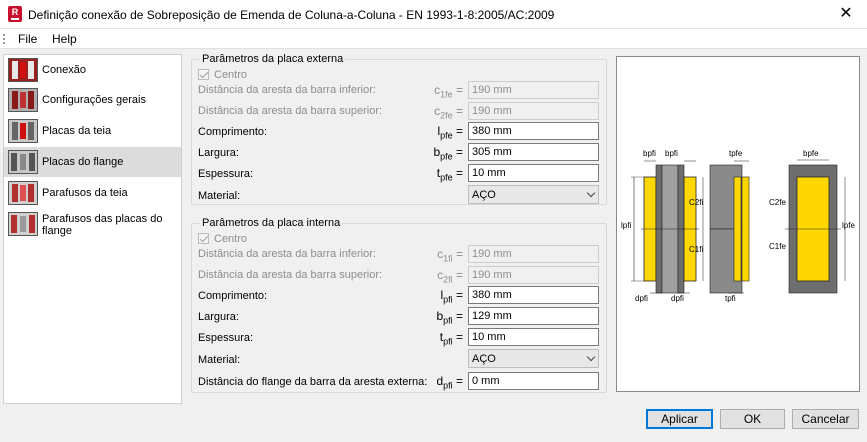  I want to click on close-icon: ✕, so click(846, 14).